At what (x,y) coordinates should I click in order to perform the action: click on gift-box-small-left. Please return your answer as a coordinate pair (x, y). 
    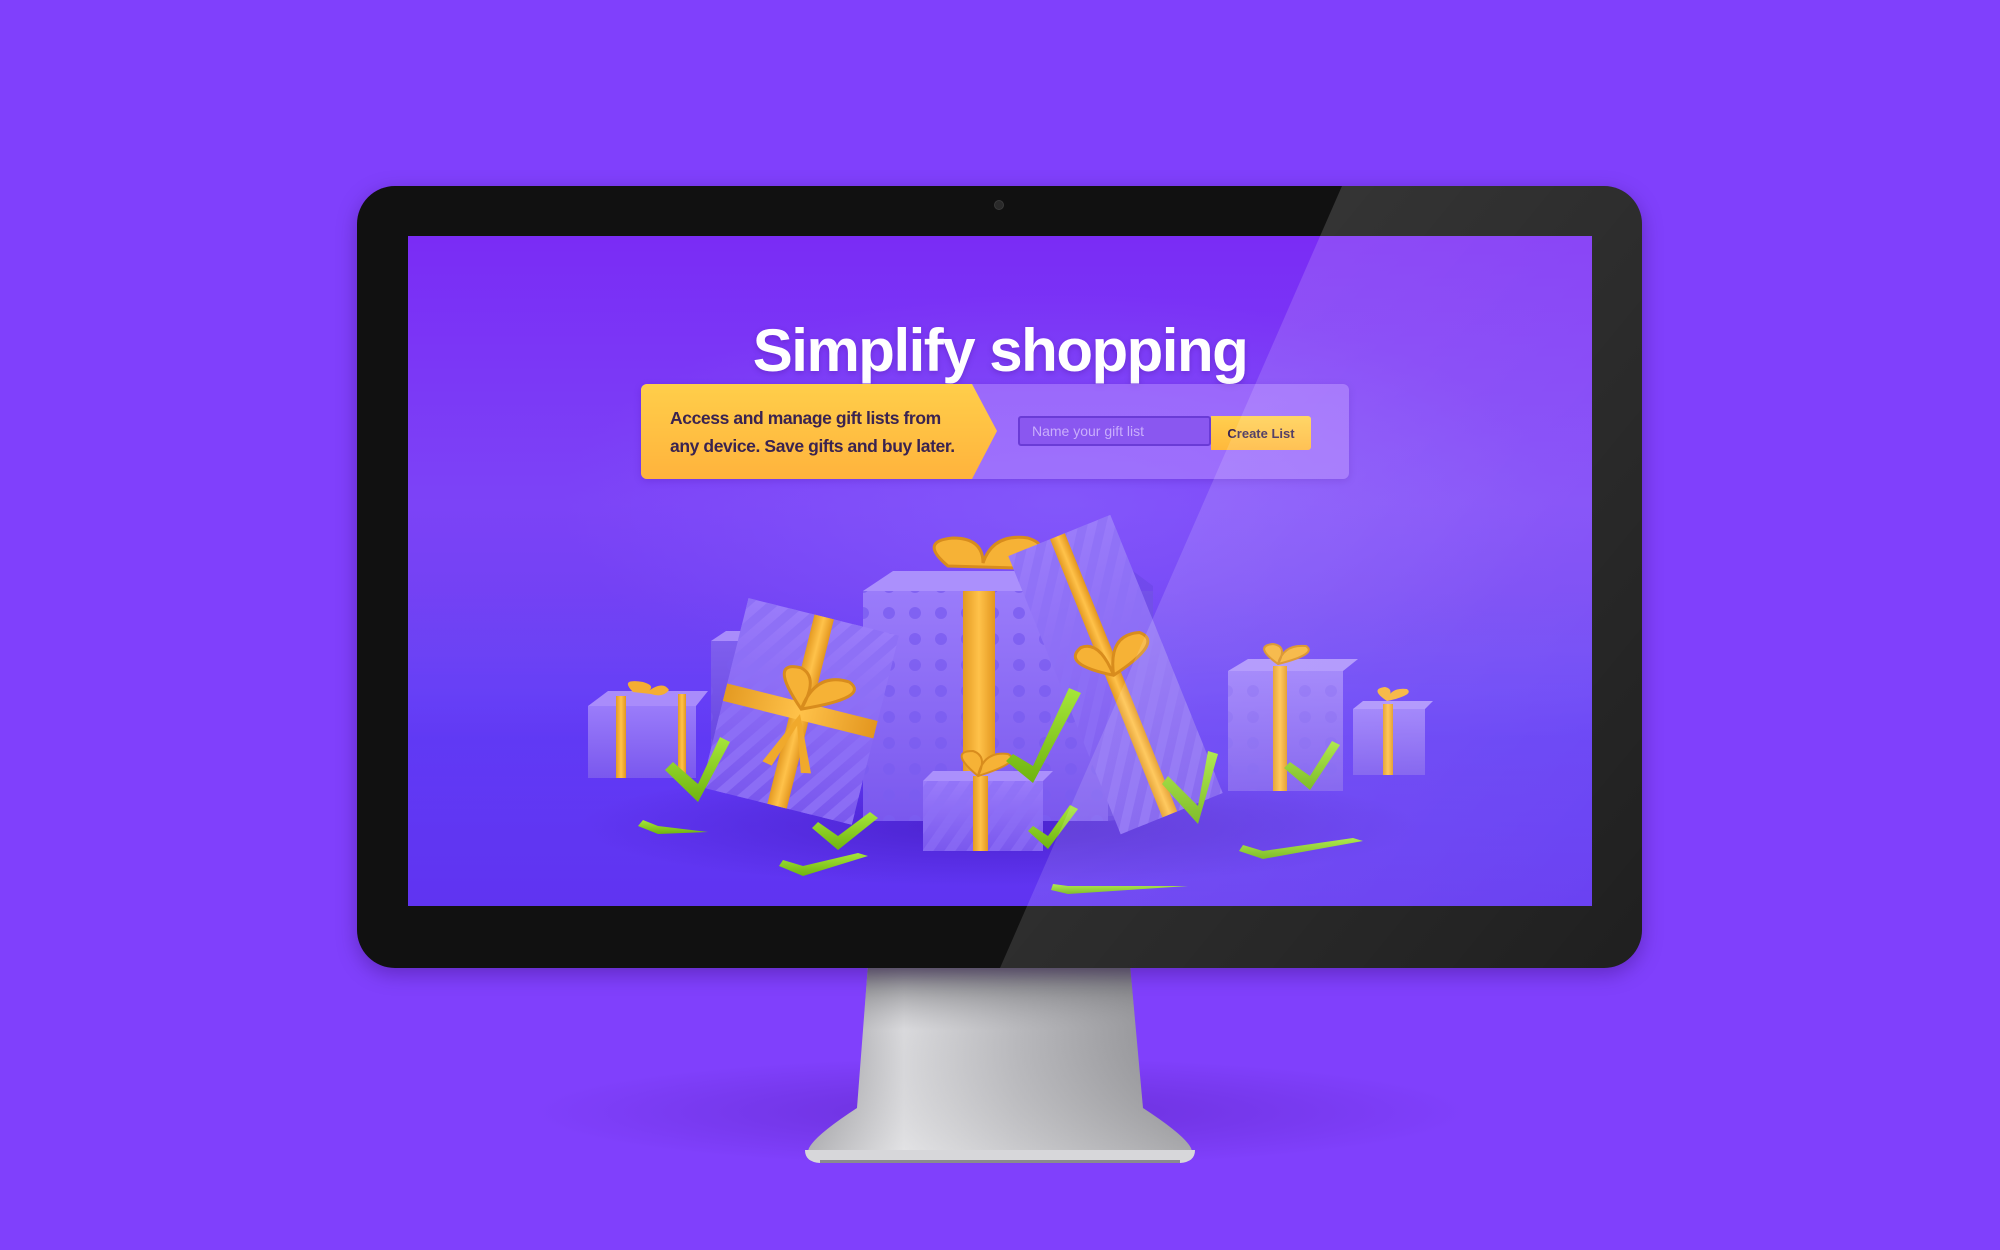
    Looking at the image, I should click on (648, 729).